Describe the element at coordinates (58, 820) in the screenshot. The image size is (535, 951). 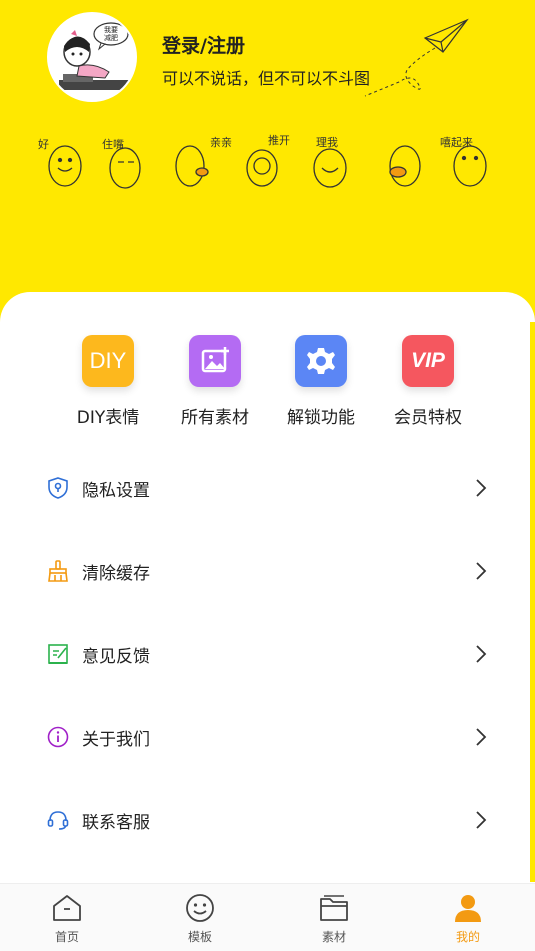
I see `headset-icon` at that location.